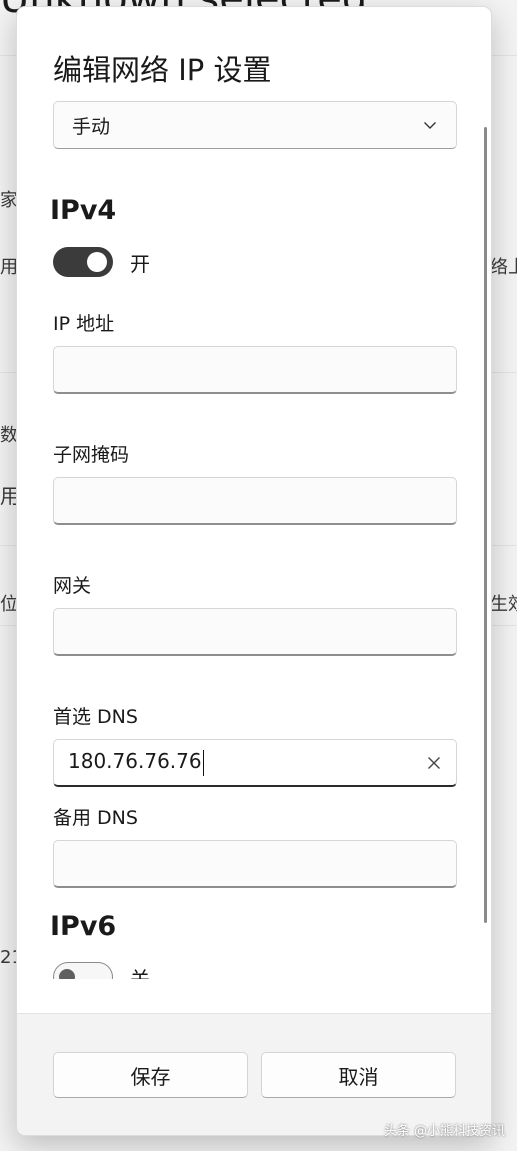  Describe the element at coordinates (135, 761) in the screenshot. I see `preferred-dns-value: 180.76.76.76` at that location.